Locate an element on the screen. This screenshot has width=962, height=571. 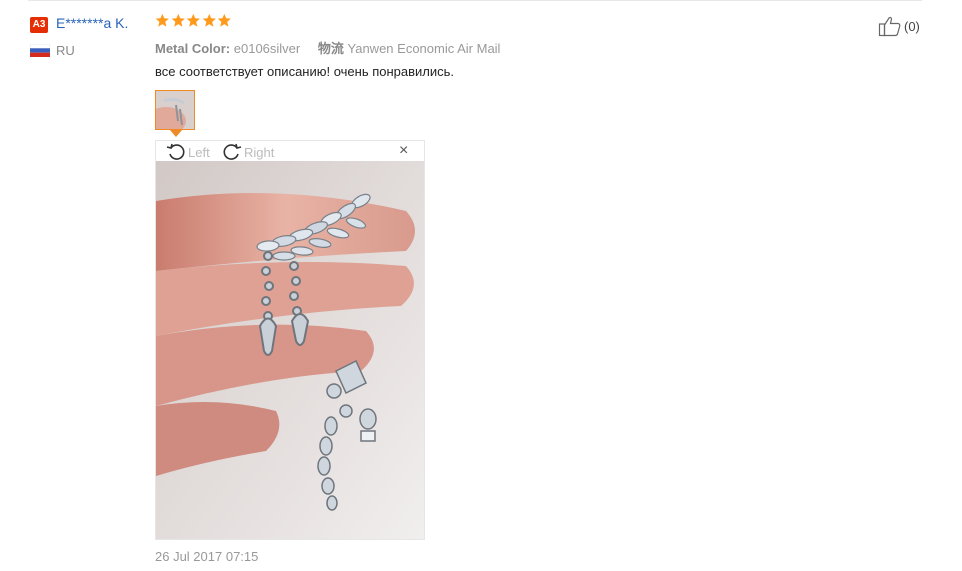
rotate-left-label: Left is located at coordinates (199, 152).